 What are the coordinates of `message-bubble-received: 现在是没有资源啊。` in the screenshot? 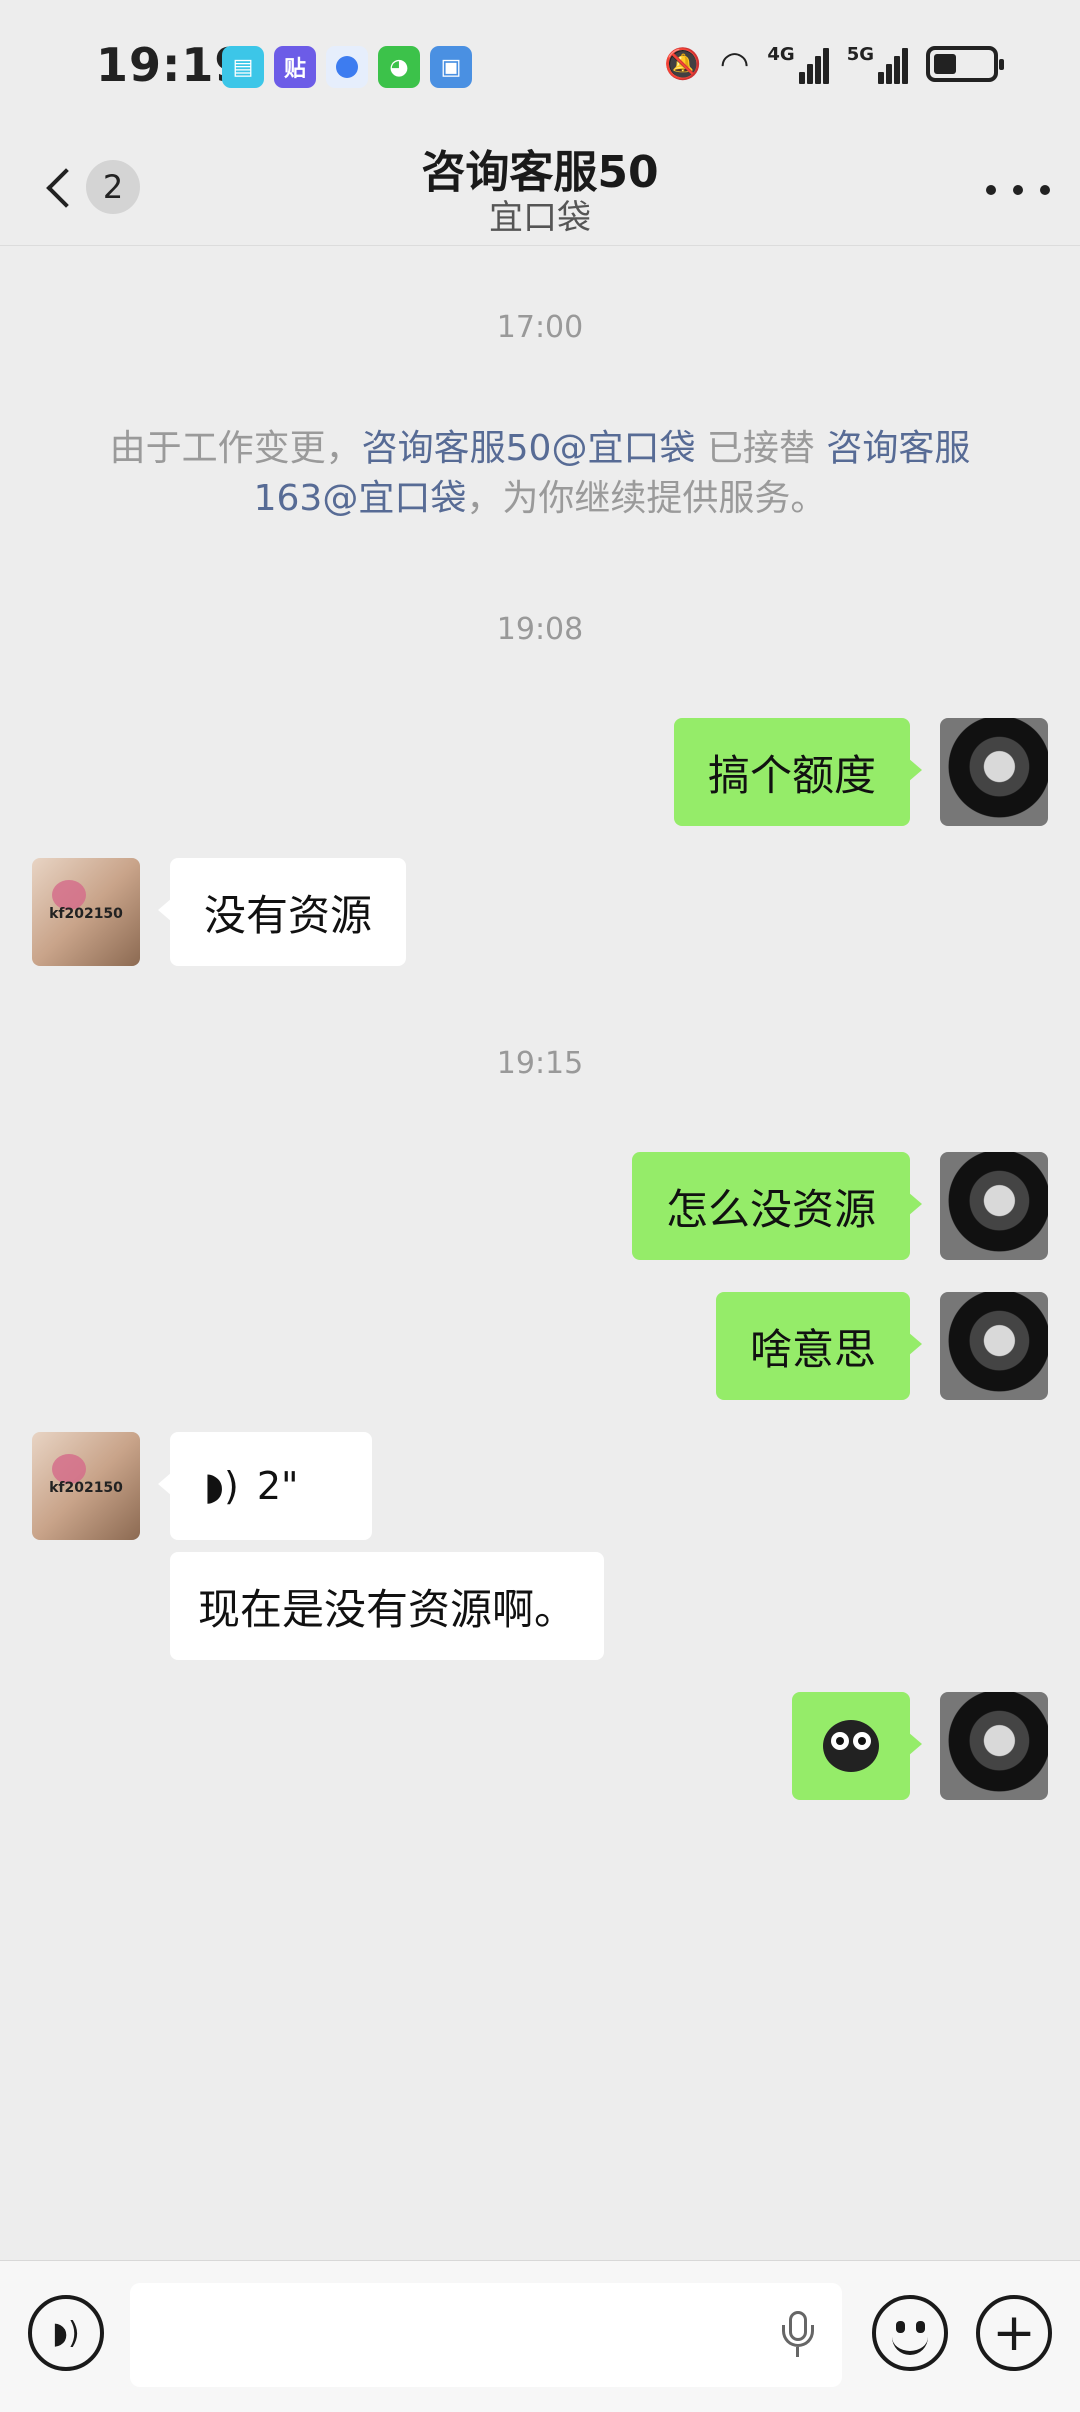 It's located at (387, 1606).